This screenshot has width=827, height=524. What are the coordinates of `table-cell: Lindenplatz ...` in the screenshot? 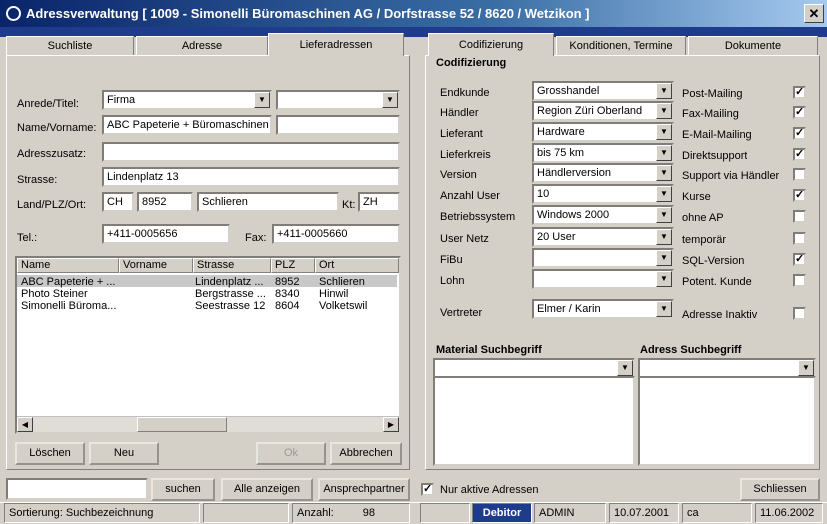 It's located at (233, 282).